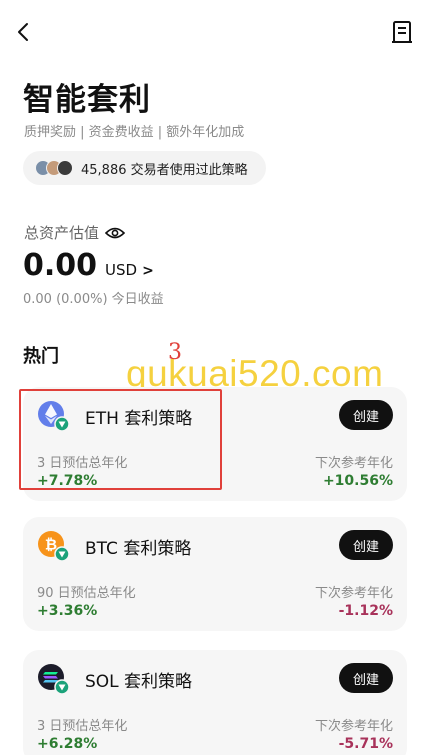 The width and height of the screenshot is (430, 755). I want to click on traders-count-text: 45,886 交易者使用过此策略, so click(164, 170).